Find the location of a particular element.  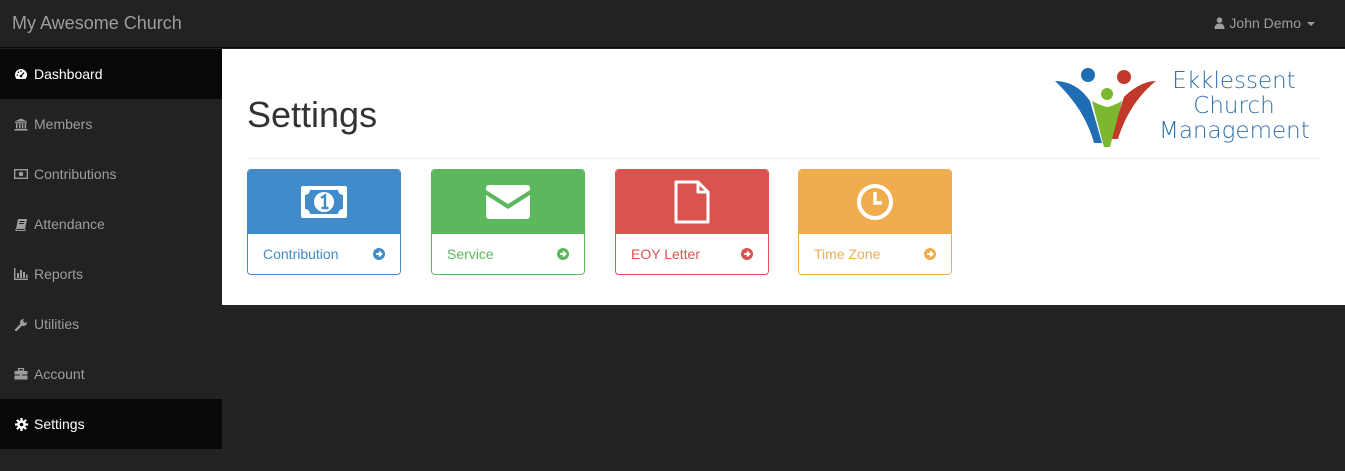

tile-footer: EOY Letter is located at coordinates (692, 253).